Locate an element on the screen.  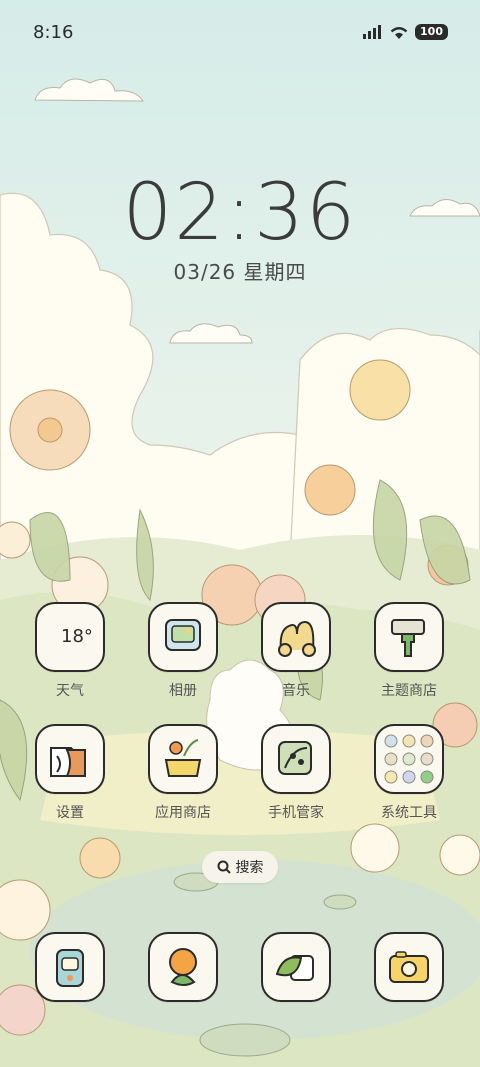
dock-app-camera is located at coordinates (409, 967).